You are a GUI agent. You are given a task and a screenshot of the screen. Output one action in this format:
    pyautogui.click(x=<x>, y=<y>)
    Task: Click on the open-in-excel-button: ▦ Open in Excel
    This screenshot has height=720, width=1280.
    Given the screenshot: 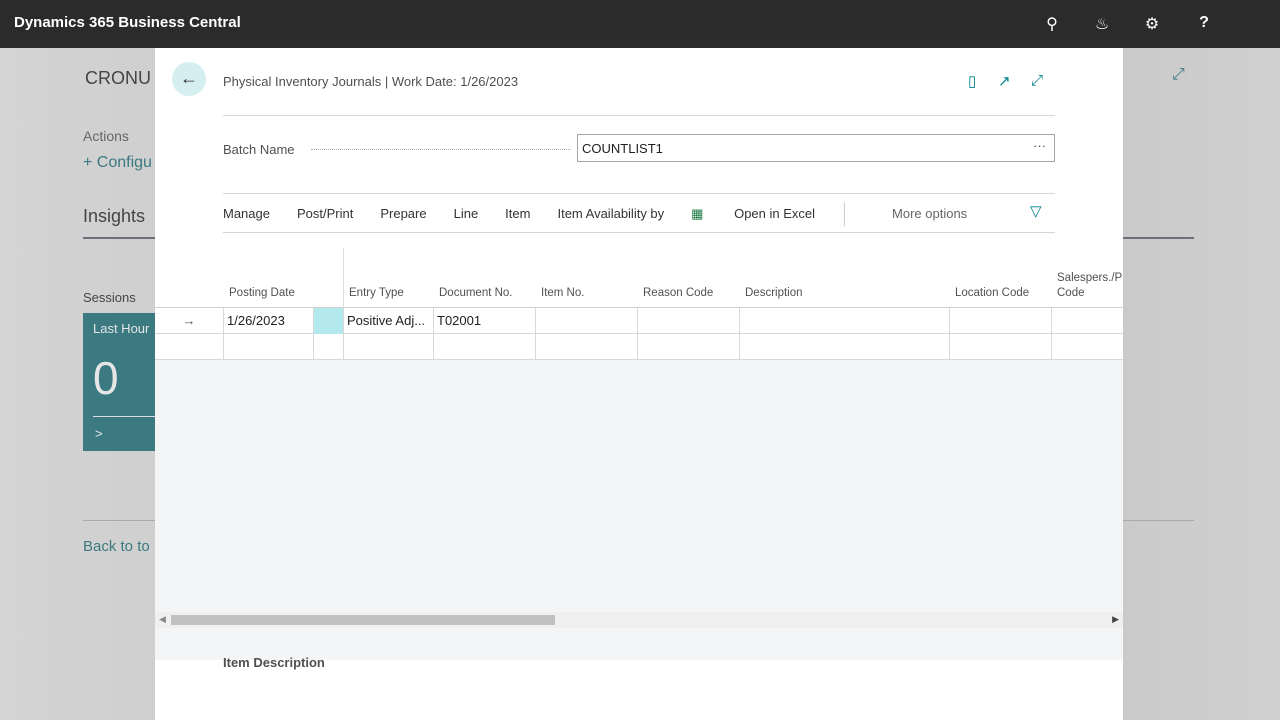 What is the action you would take?
    pyautogui.click(x=766, y=214)
    